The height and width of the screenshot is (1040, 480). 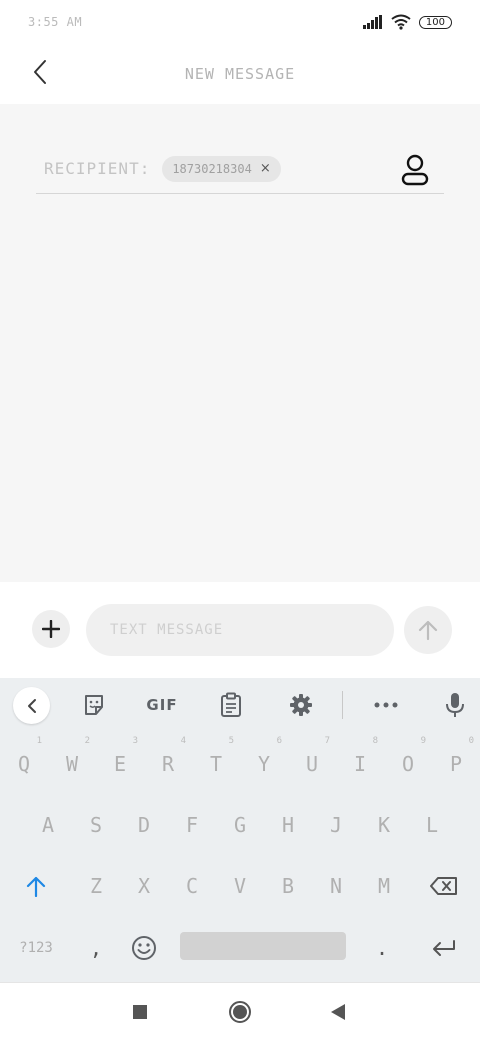 What do you see at coordinates (144, 825) in the screenshot?
I see `key-d: D` at bounding box center [144, 825].